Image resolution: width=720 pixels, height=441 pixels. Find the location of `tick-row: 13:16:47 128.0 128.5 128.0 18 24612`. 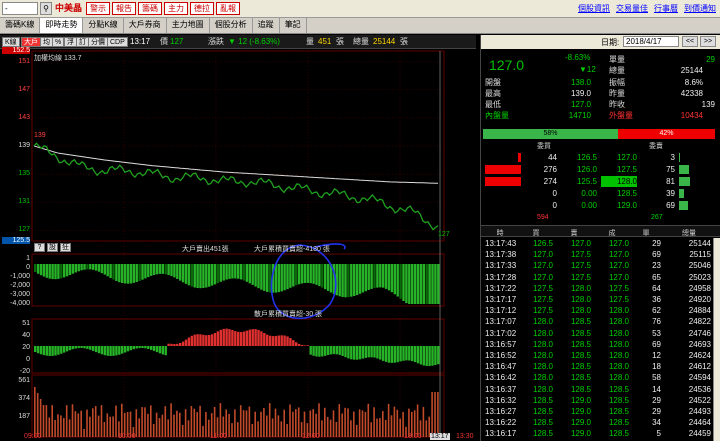

tick-row: 13:16:47 128.0 128.5 128.0 18 24612 is located at coordinates (600, 366).